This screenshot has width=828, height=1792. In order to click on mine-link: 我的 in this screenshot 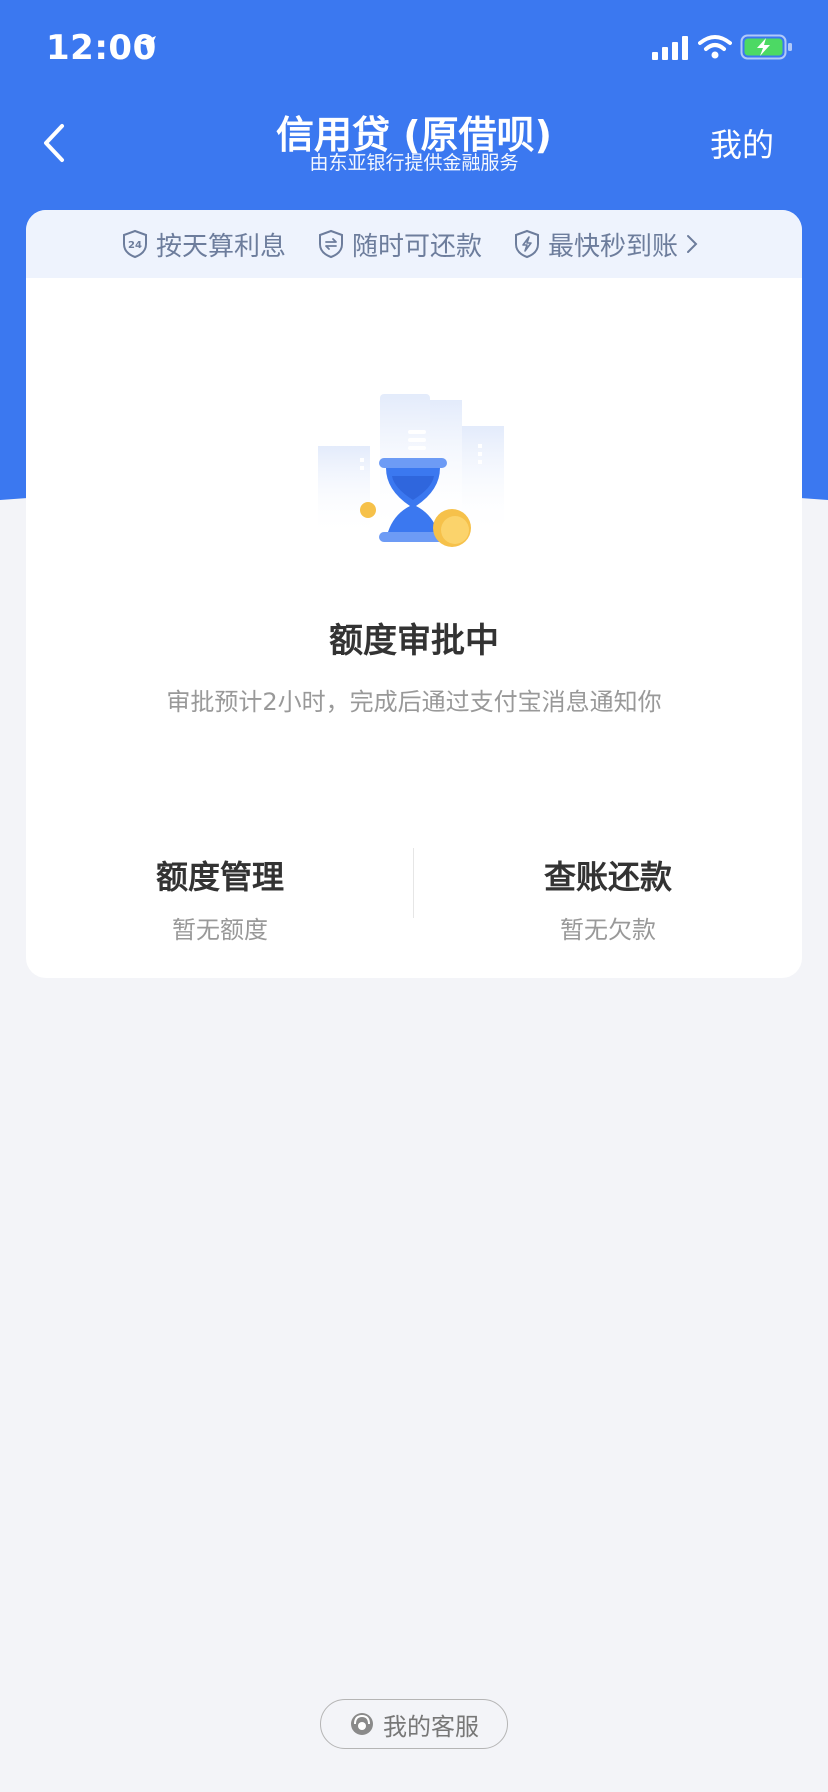, I will do `click(742, 143)`.